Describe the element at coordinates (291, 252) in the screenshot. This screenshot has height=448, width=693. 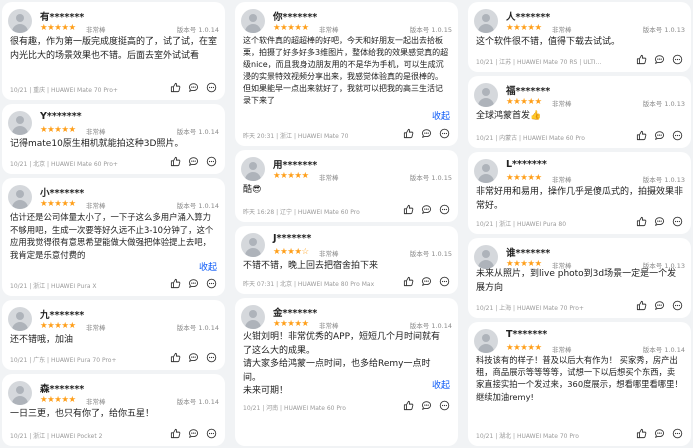
I see `star-rating: ★★★★☆` at that location.